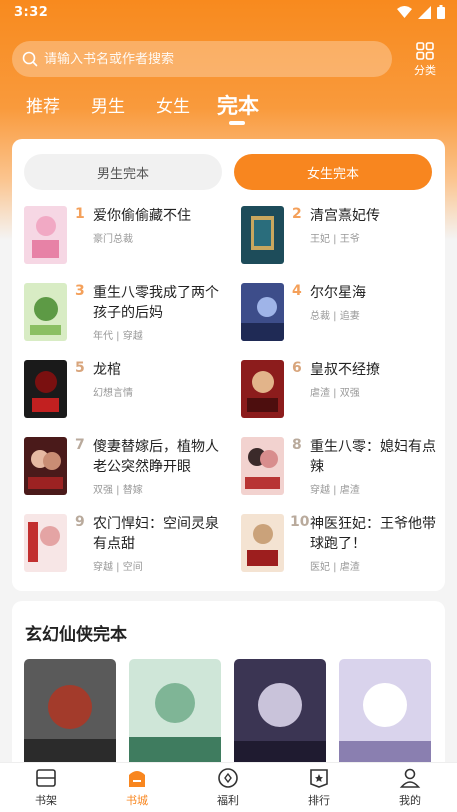  I want to click on nav-bookstore: 书城, so click(137, 787).